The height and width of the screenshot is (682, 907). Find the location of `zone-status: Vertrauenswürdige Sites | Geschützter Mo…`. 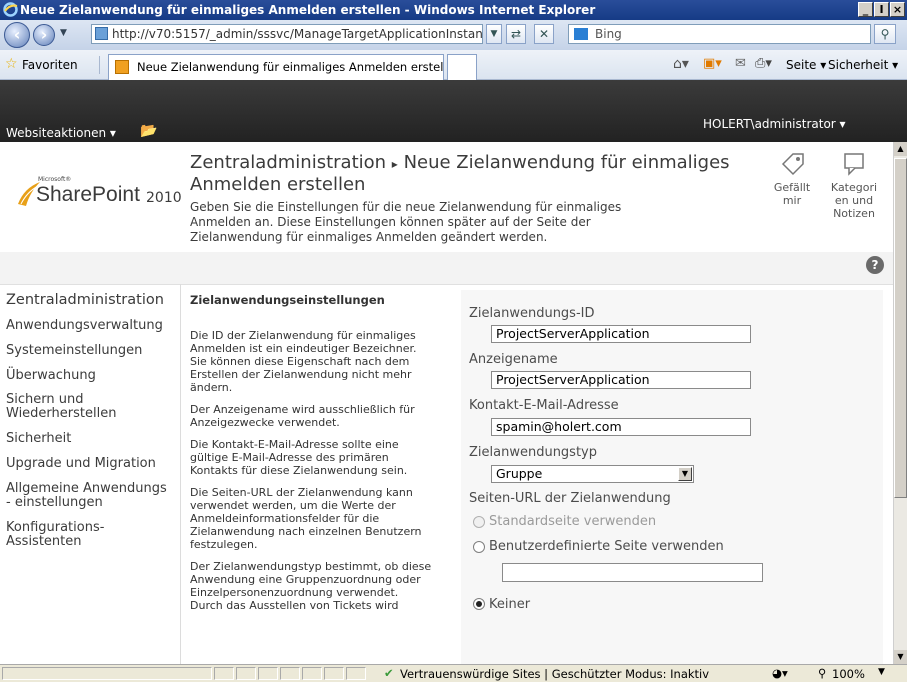

zone-status: Vertrauenswürdige Sites | Geschützter Mo… is located at coordinates (554, 674).